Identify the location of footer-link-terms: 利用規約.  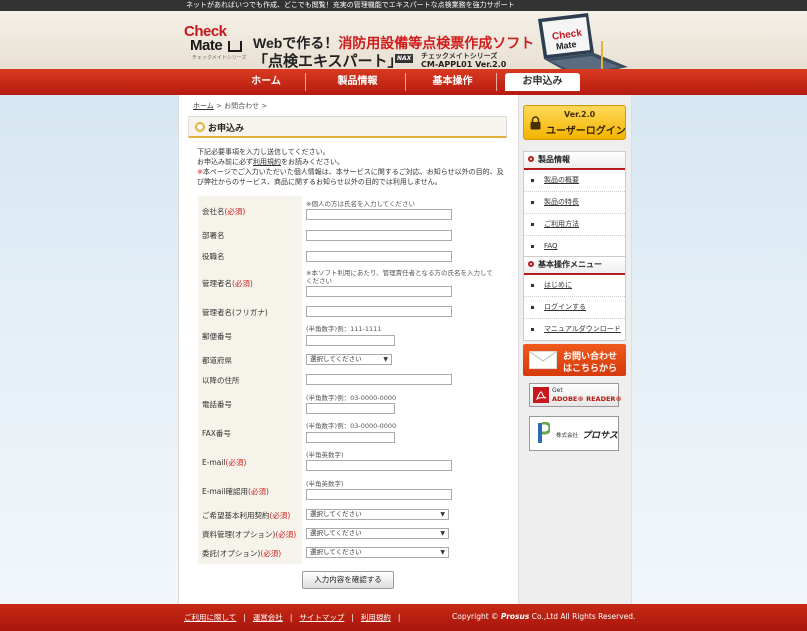
(376, 617).